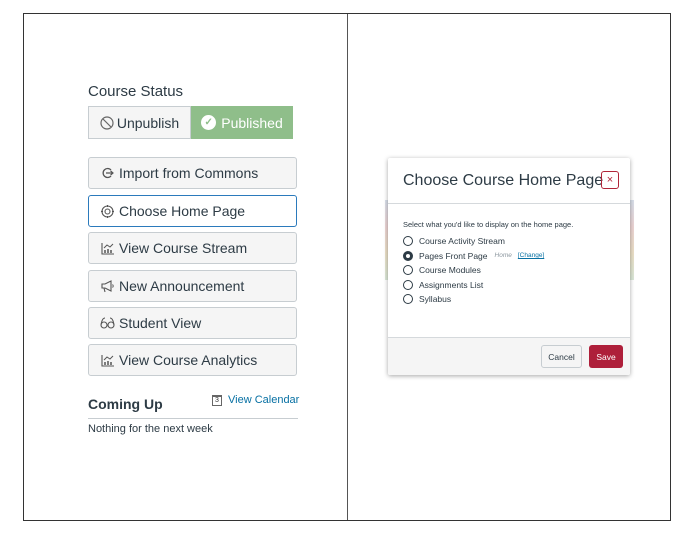 Image resolution: width=697 pixels, height=534 pixels. Describe the element at coordinates (189, 173) in the screenshot. I see `action-label: Import from Commons` at that location.